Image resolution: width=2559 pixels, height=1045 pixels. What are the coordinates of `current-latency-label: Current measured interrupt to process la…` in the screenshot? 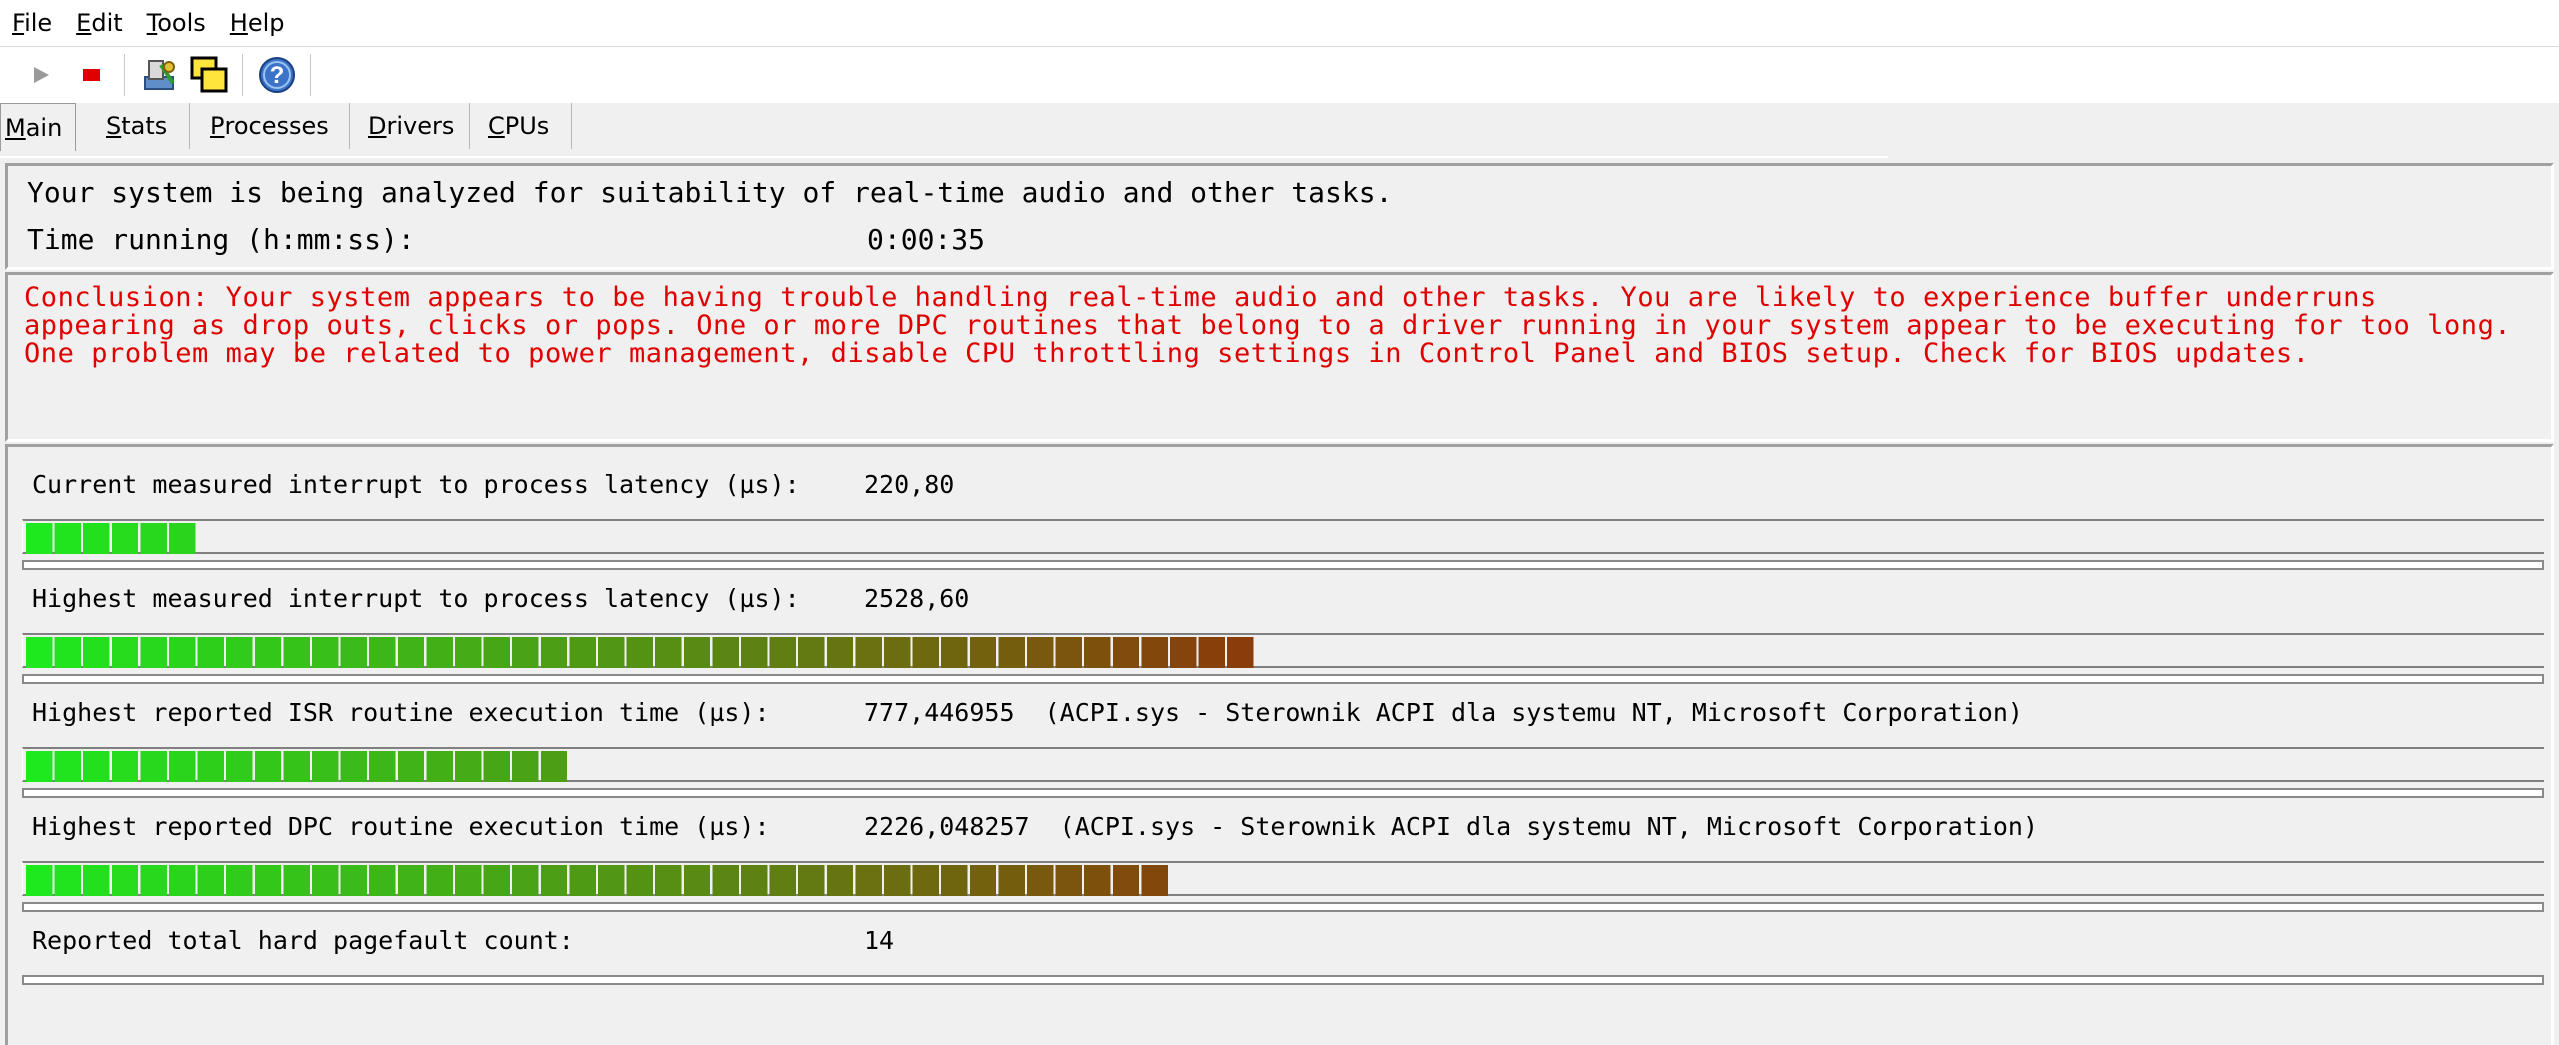 It's located at (416, 484).